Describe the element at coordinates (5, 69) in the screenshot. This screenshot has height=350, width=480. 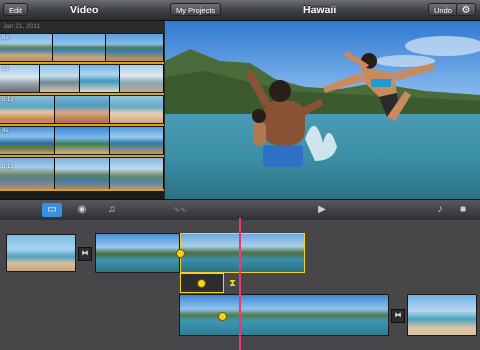
I see `clip-duration: 3s` at that location.